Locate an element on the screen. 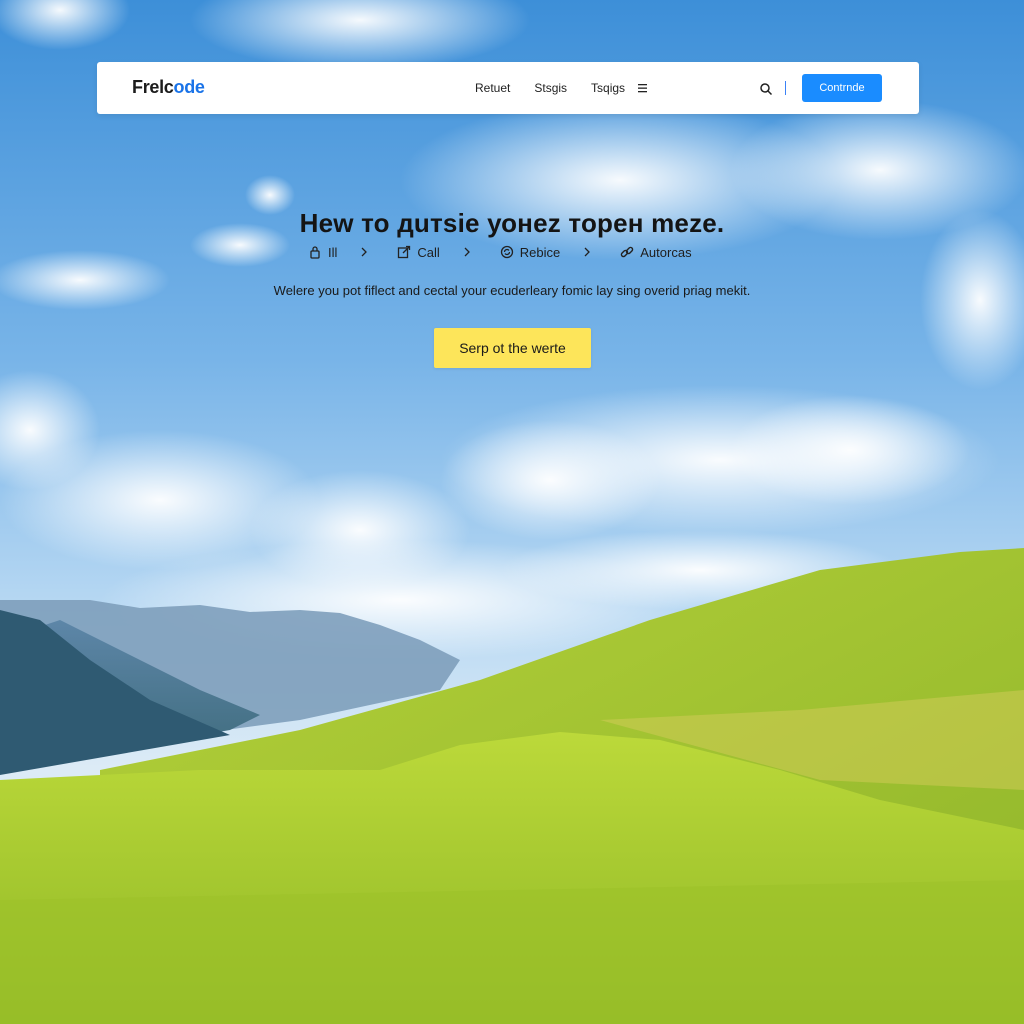 The image size is (1024, 1024). hamburger-icon is located at coordinates (643, 88).